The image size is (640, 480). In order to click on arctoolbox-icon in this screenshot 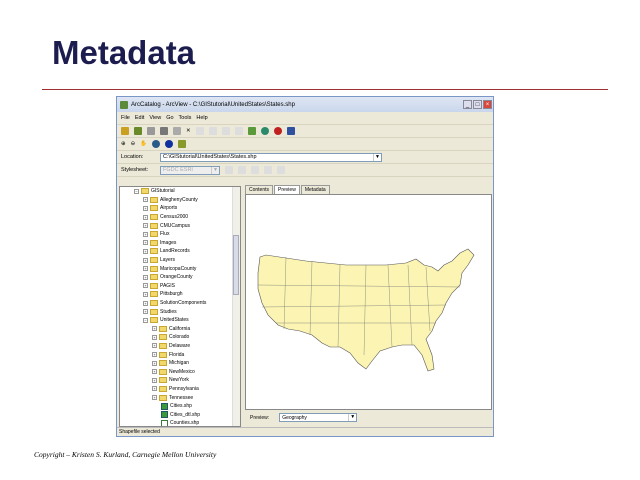, I will do `click(264, 131)`.